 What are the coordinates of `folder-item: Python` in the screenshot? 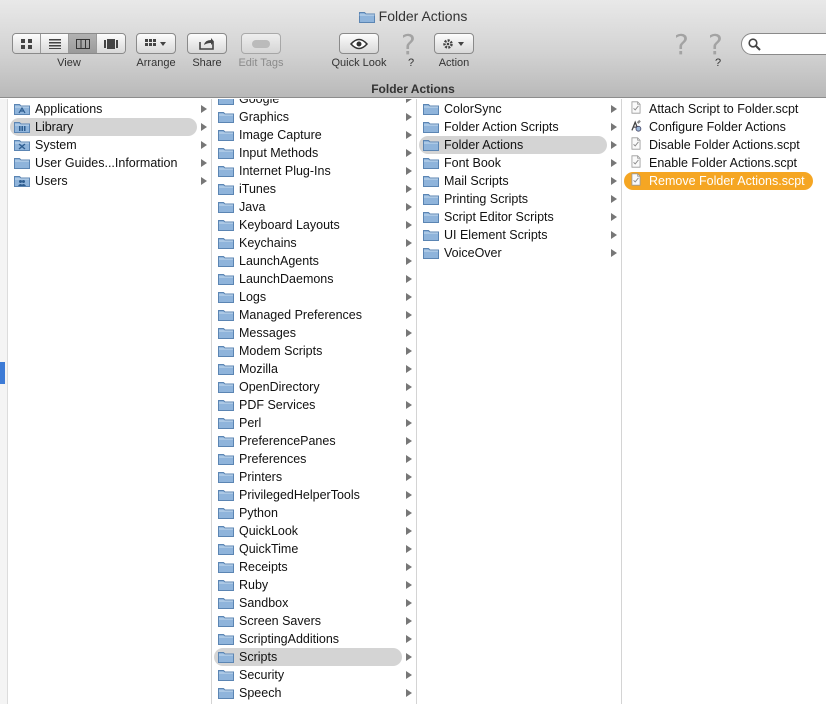 It's located at (314, 513).